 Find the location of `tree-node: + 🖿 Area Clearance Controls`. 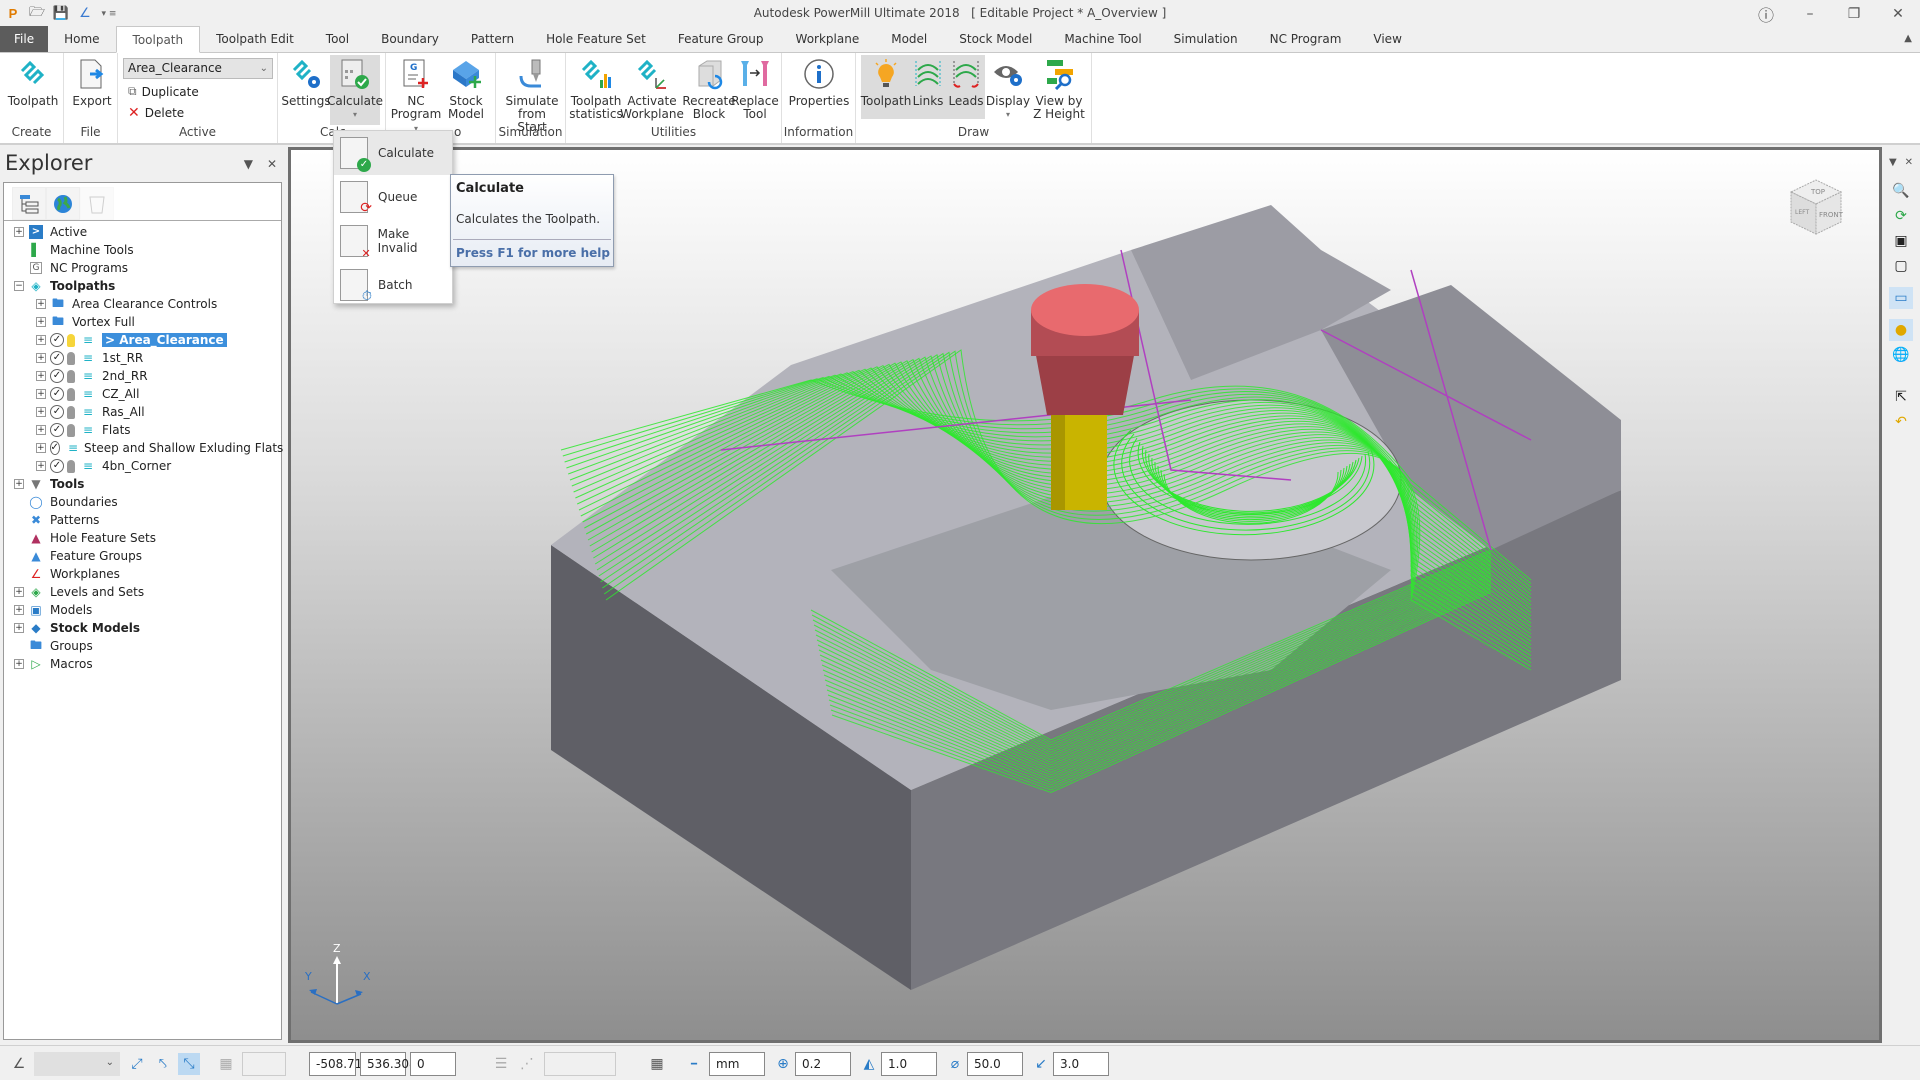

tree-node: + 🖿 Area Clearance Controls is located at coordinates (142, 304).